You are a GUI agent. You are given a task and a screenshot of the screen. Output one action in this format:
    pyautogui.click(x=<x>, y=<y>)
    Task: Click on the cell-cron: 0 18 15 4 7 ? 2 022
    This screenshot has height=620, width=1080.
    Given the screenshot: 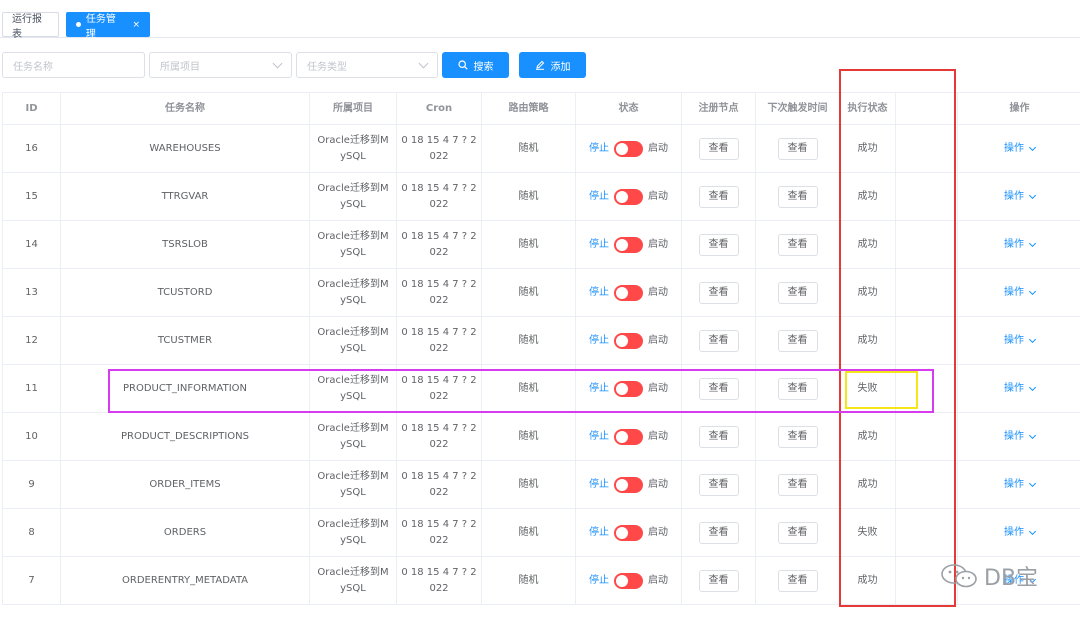 What is the action you would take?
    pyautogui.click(x=439, y=196)
    